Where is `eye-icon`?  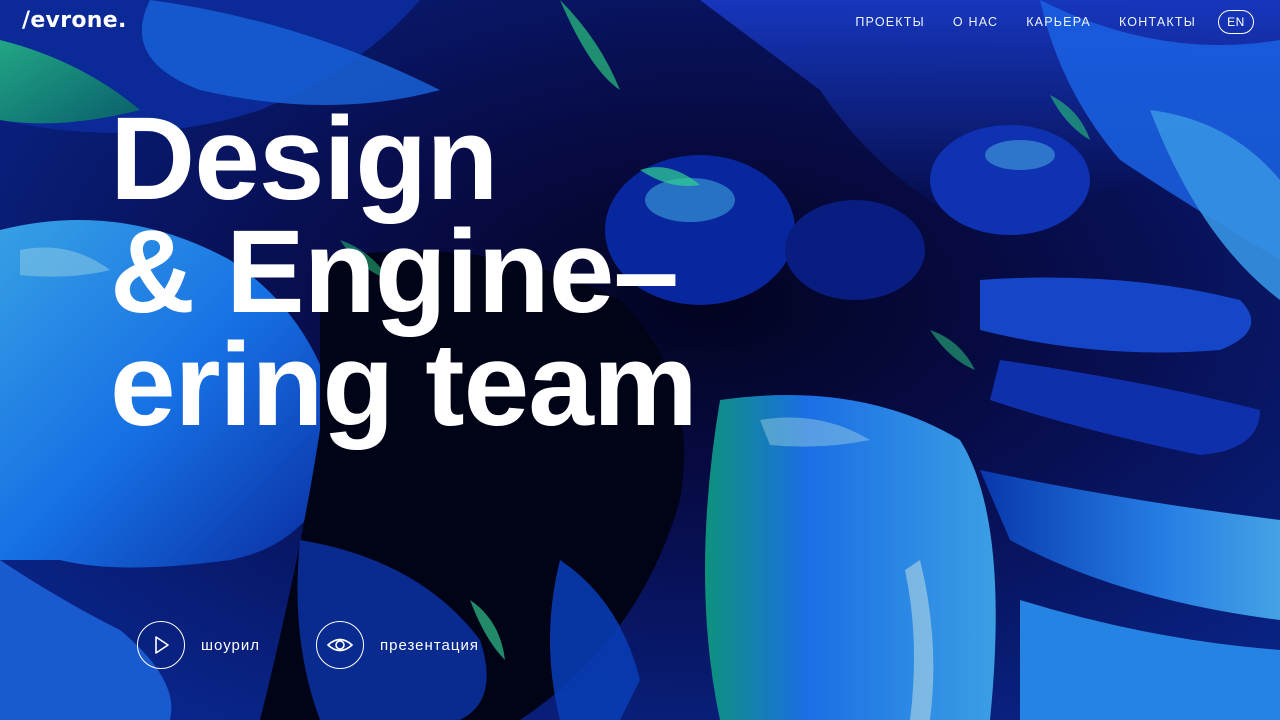
eye-icon is located at coordinates (340, 645).